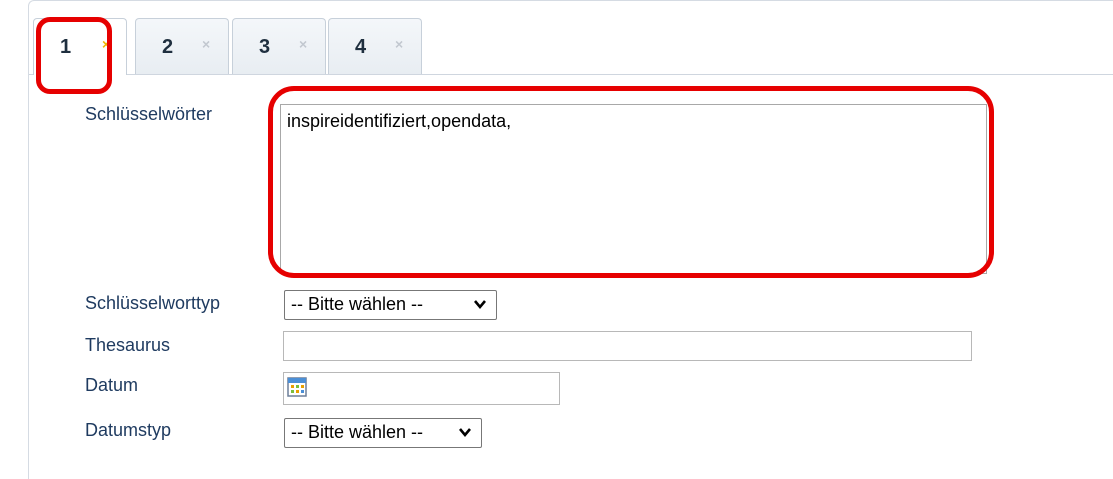 This screenshot has width=1113, height=479. I want to click on thesaurus-label: Thesaurus, so click(128, 345).